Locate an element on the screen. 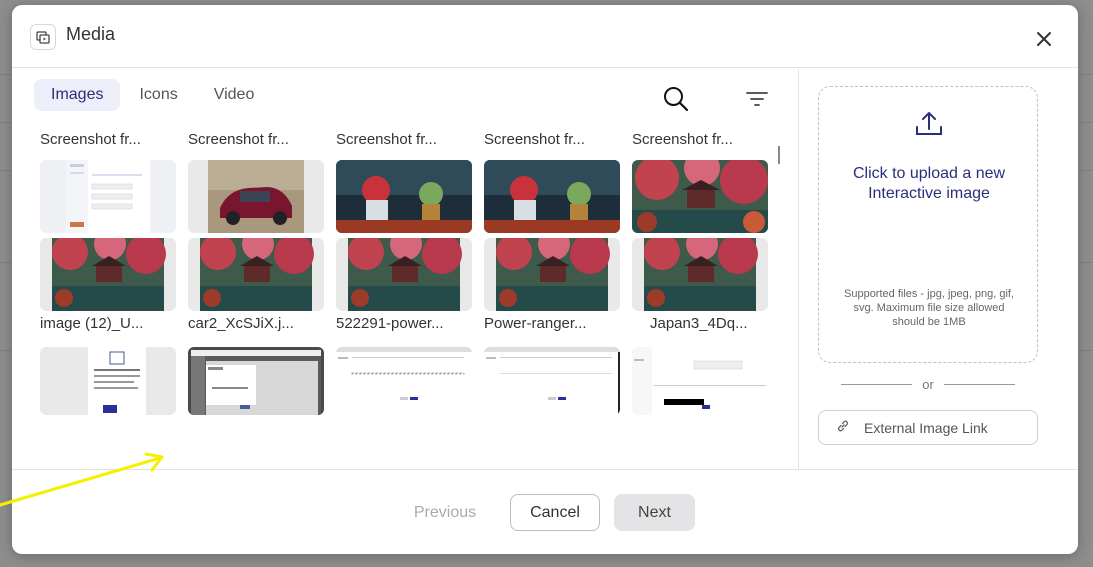 The height and width of the screenshot is (567, 1093). external-image-link-label: External Image Link is located at coordinates (926, 427).